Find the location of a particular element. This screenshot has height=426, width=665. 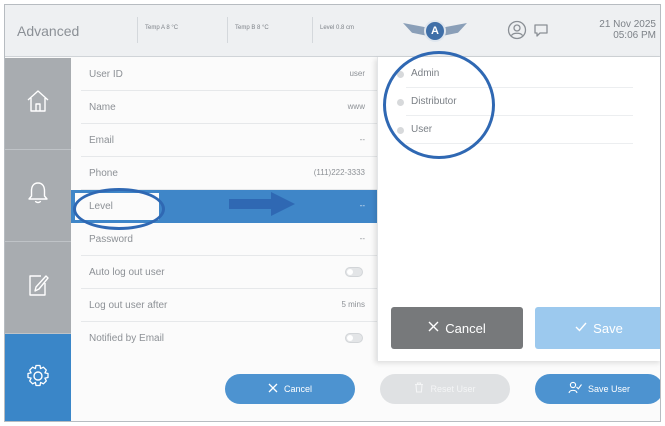

level-readout: Level 0.8 cm is located at coordinates (337, 28).